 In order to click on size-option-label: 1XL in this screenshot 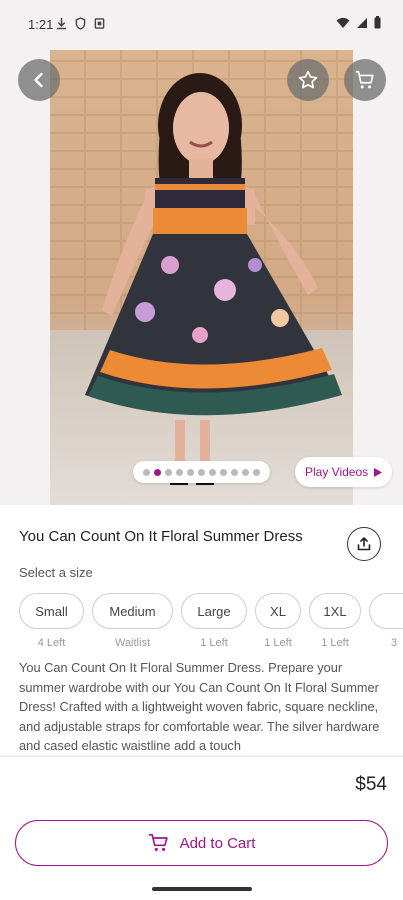, I will do `click(335, 611)`.